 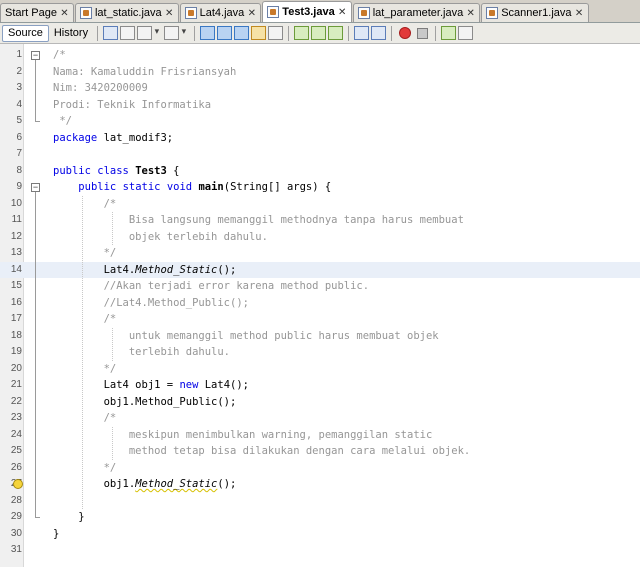 What do you see at coordinates (37, 121) in the screenshot?
I see `fold-end` at bounding box center [37, 121].